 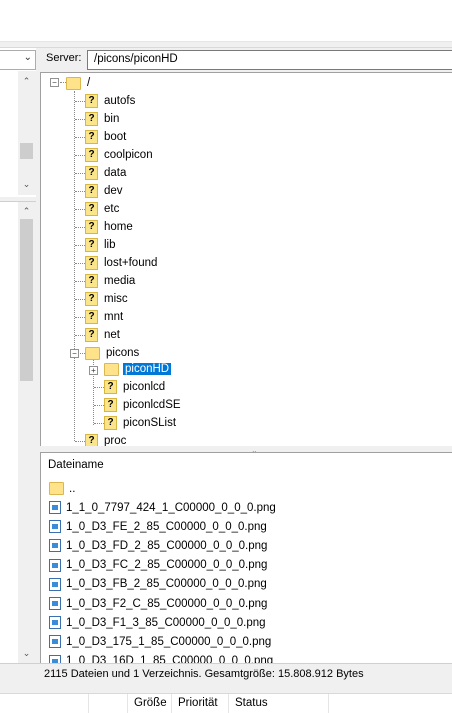 I want to click on column-header-size: Größe, so click(x=149, y=703).